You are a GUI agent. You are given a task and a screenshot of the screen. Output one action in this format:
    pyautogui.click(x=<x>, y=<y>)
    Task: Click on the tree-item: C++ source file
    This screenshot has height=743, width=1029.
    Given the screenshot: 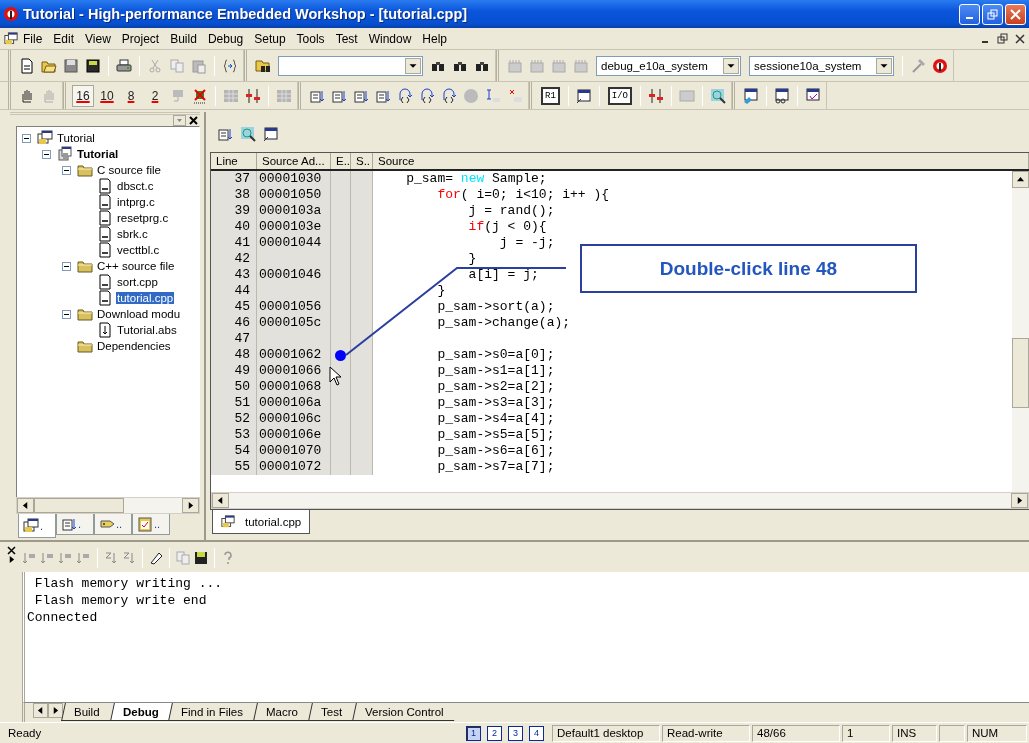 What is the action you would take?
    pyautogui.click(x=136, y=266)
    